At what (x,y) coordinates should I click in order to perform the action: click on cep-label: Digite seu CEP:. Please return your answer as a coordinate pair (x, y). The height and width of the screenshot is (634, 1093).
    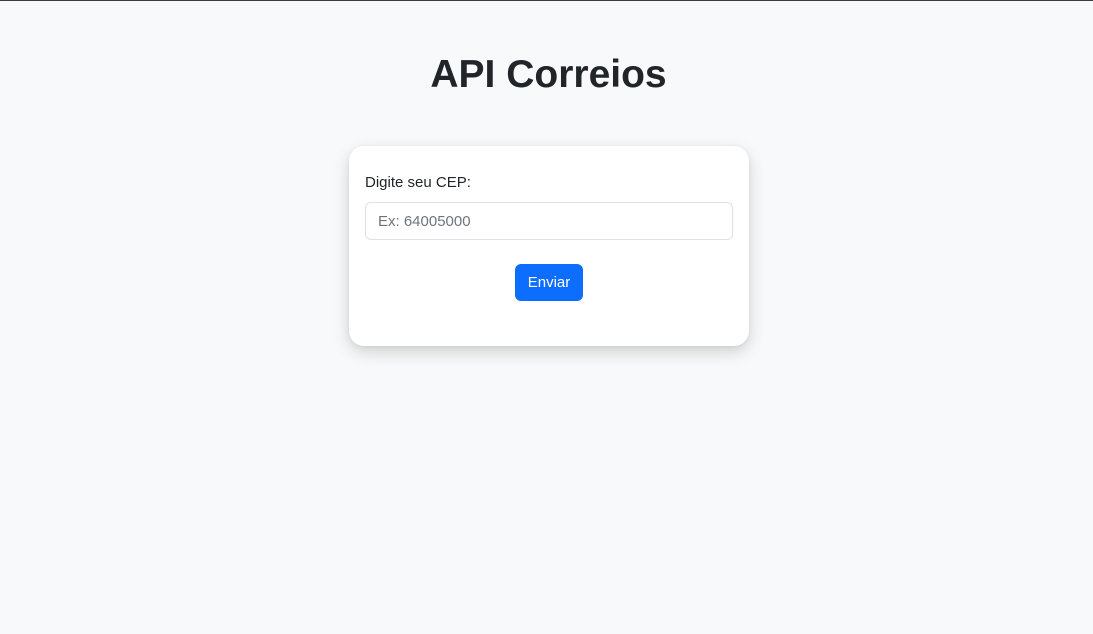
    Looking at the image, I should click on (418, 182).